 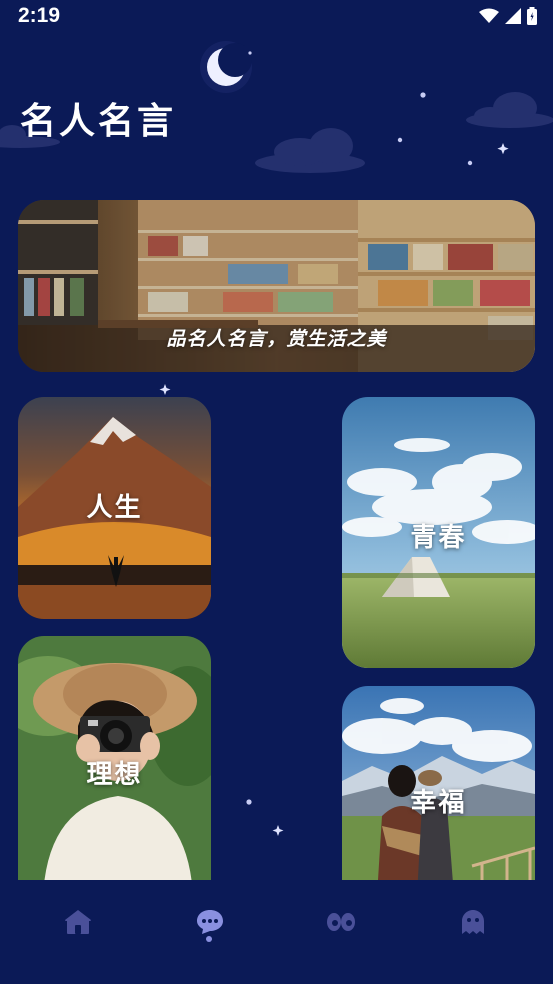 I want to click on chat-bubble-icon, so click(x=210, y=922).